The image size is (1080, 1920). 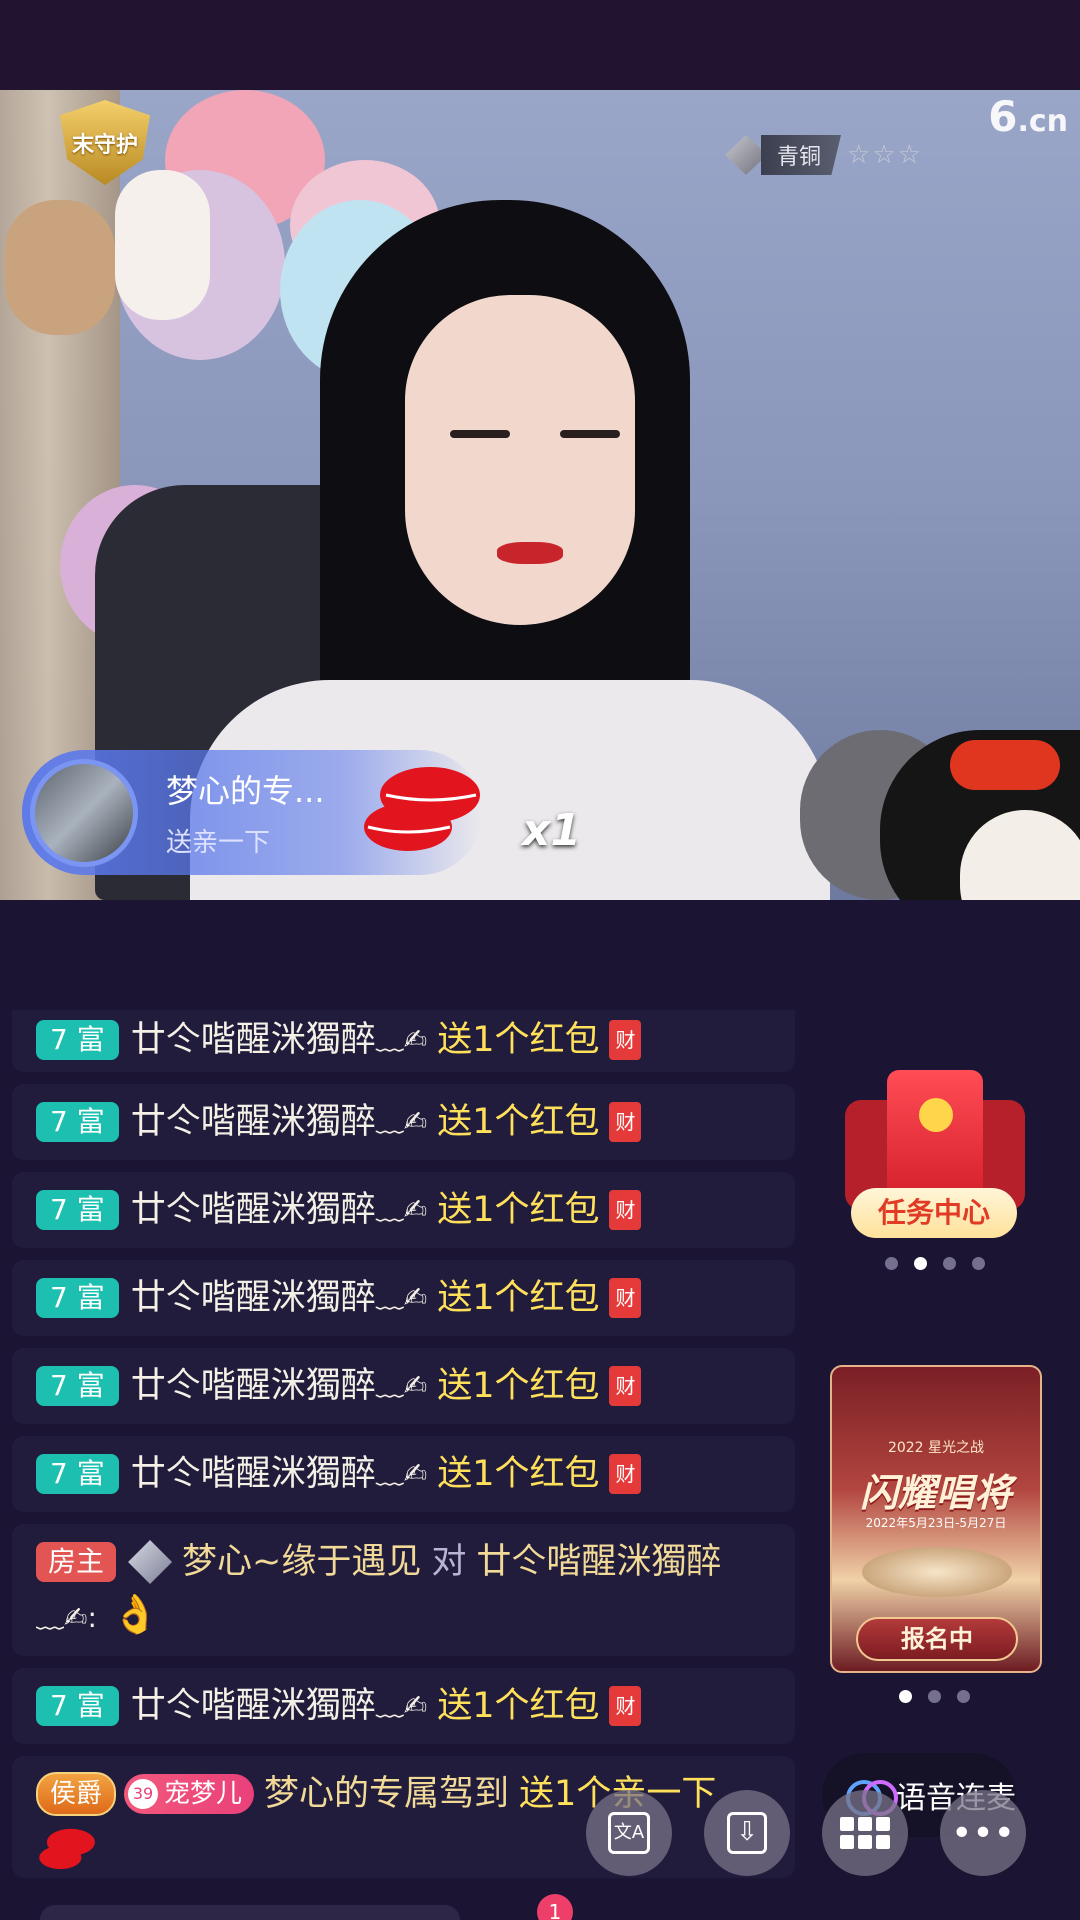 I want to click on task-carousel-dots, so click(x=935, y=1263).